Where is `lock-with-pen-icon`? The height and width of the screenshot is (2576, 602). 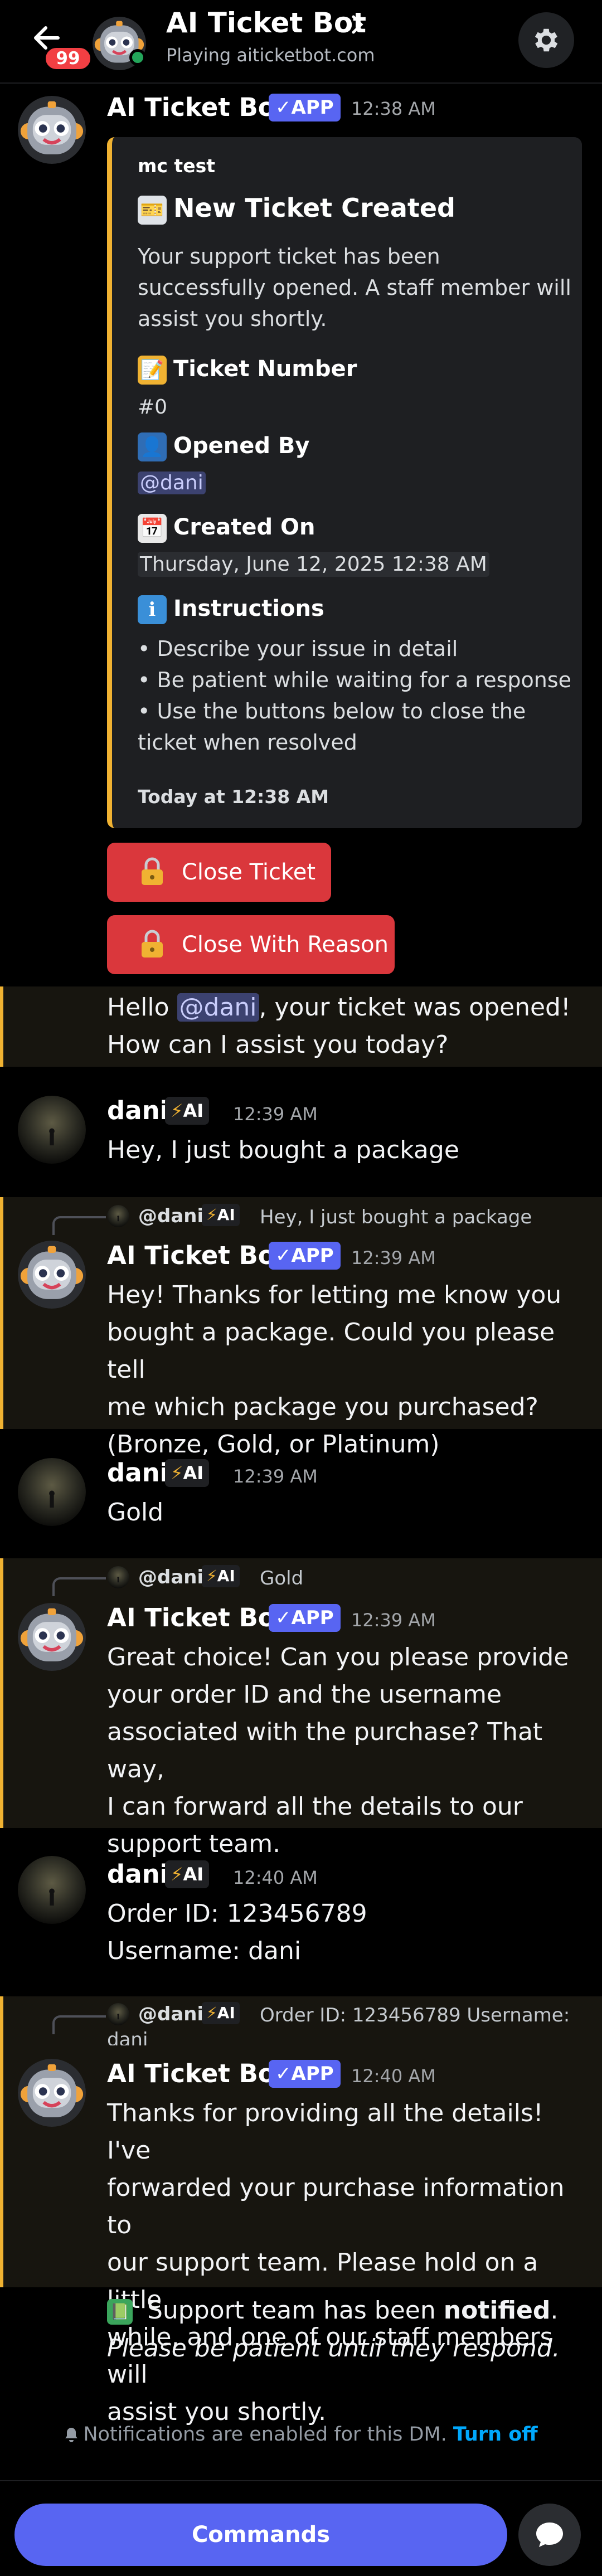
lock-with-pen-icon is located at coordinates (152, 945).